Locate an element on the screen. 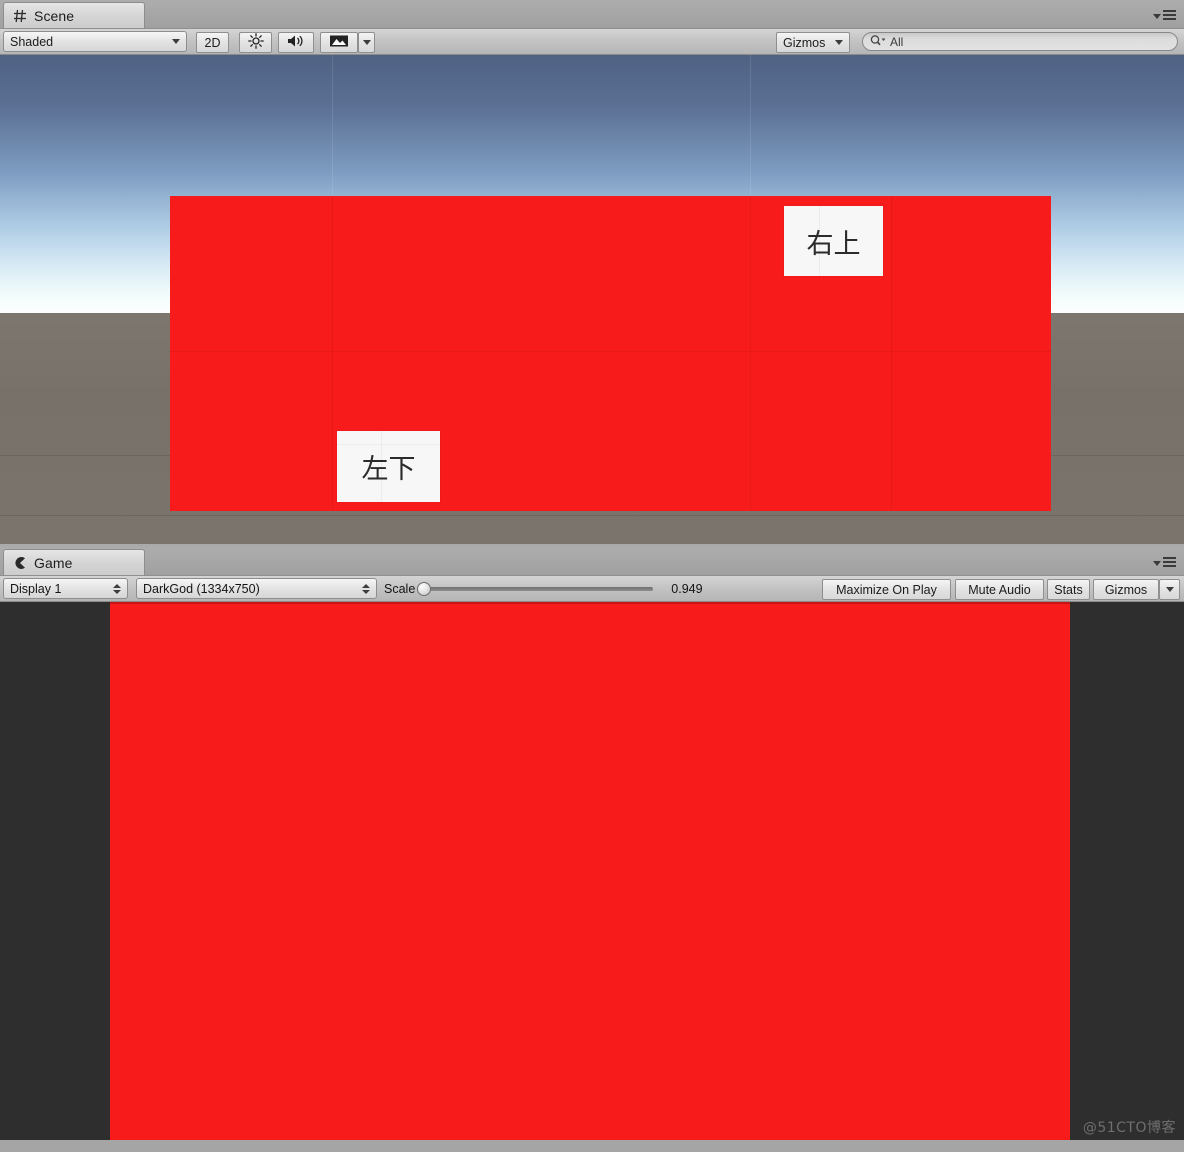 The height and width of the screenshot is (1152, 1184). maximize-on-play-button: Maximize On Play is located at coordinates (886, 589).